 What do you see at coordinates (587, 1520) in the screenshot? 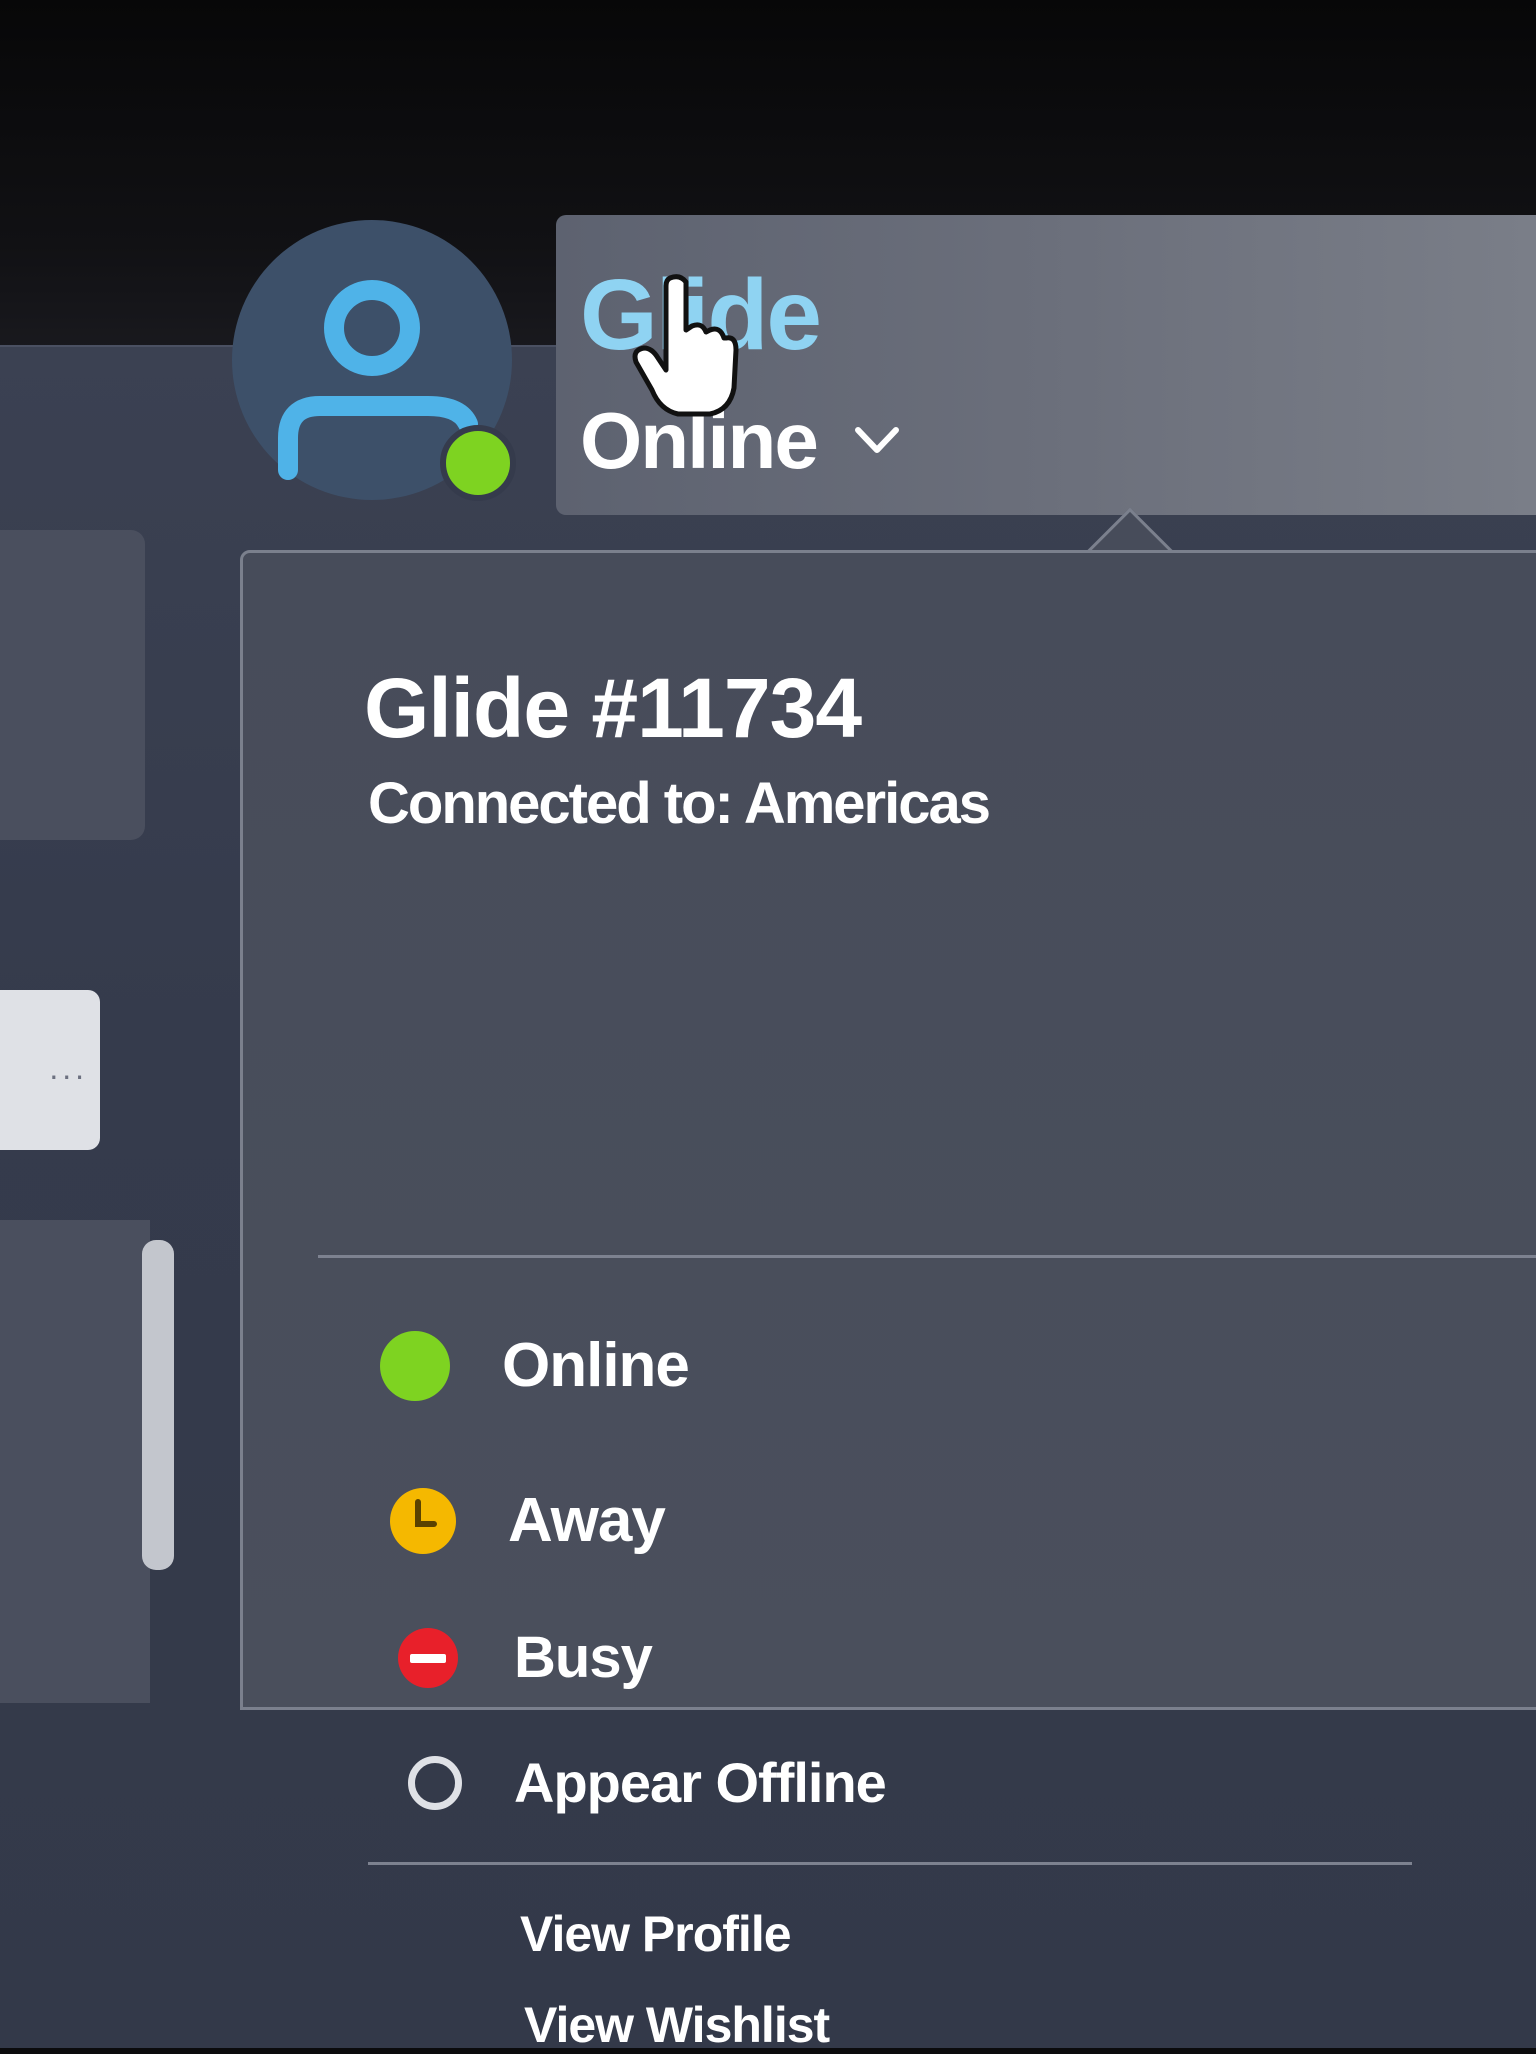
I see `status-option-label: Away` at bounding box center [587, 1520].